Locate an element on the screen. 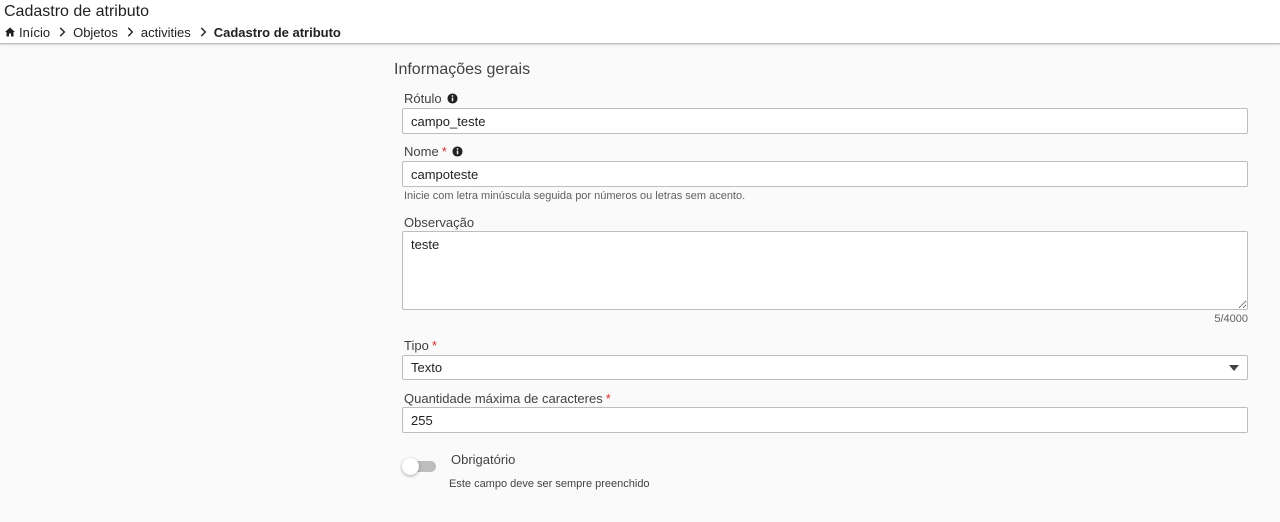  page-title: Cadastro de atributo is located at coordinates (76, 11).